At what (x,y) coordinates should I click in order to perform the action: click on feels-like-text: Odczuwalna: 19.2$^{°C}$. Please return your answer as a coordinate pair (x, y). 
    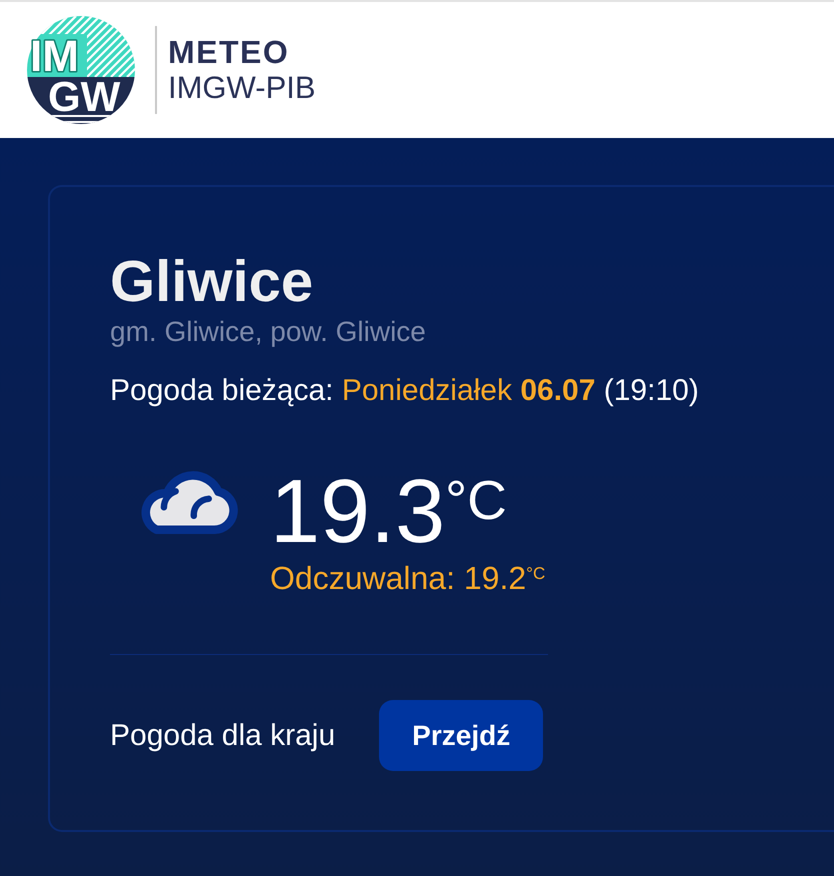
    Looking at the image, I should click on (408, 578).